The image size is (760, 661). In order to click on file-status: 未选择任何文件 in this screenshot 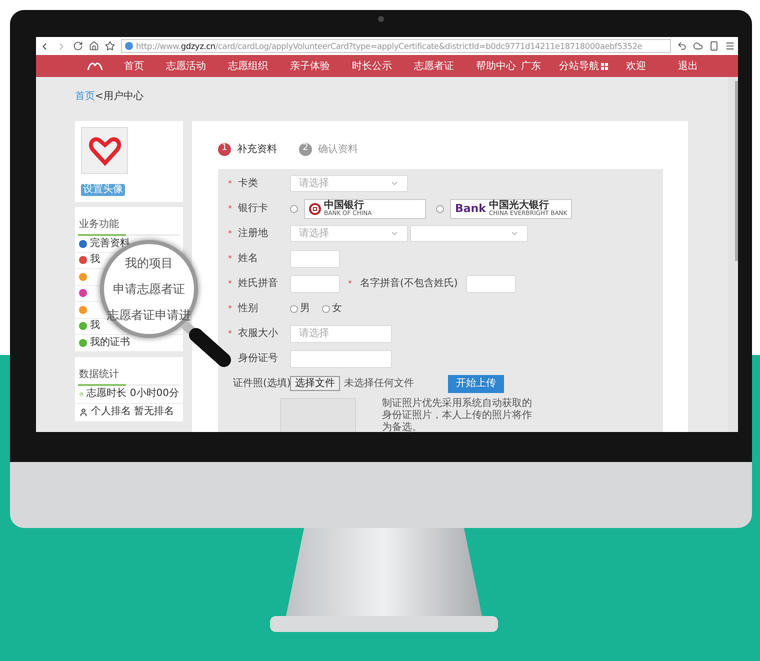, I will do `click(379, 383)`.